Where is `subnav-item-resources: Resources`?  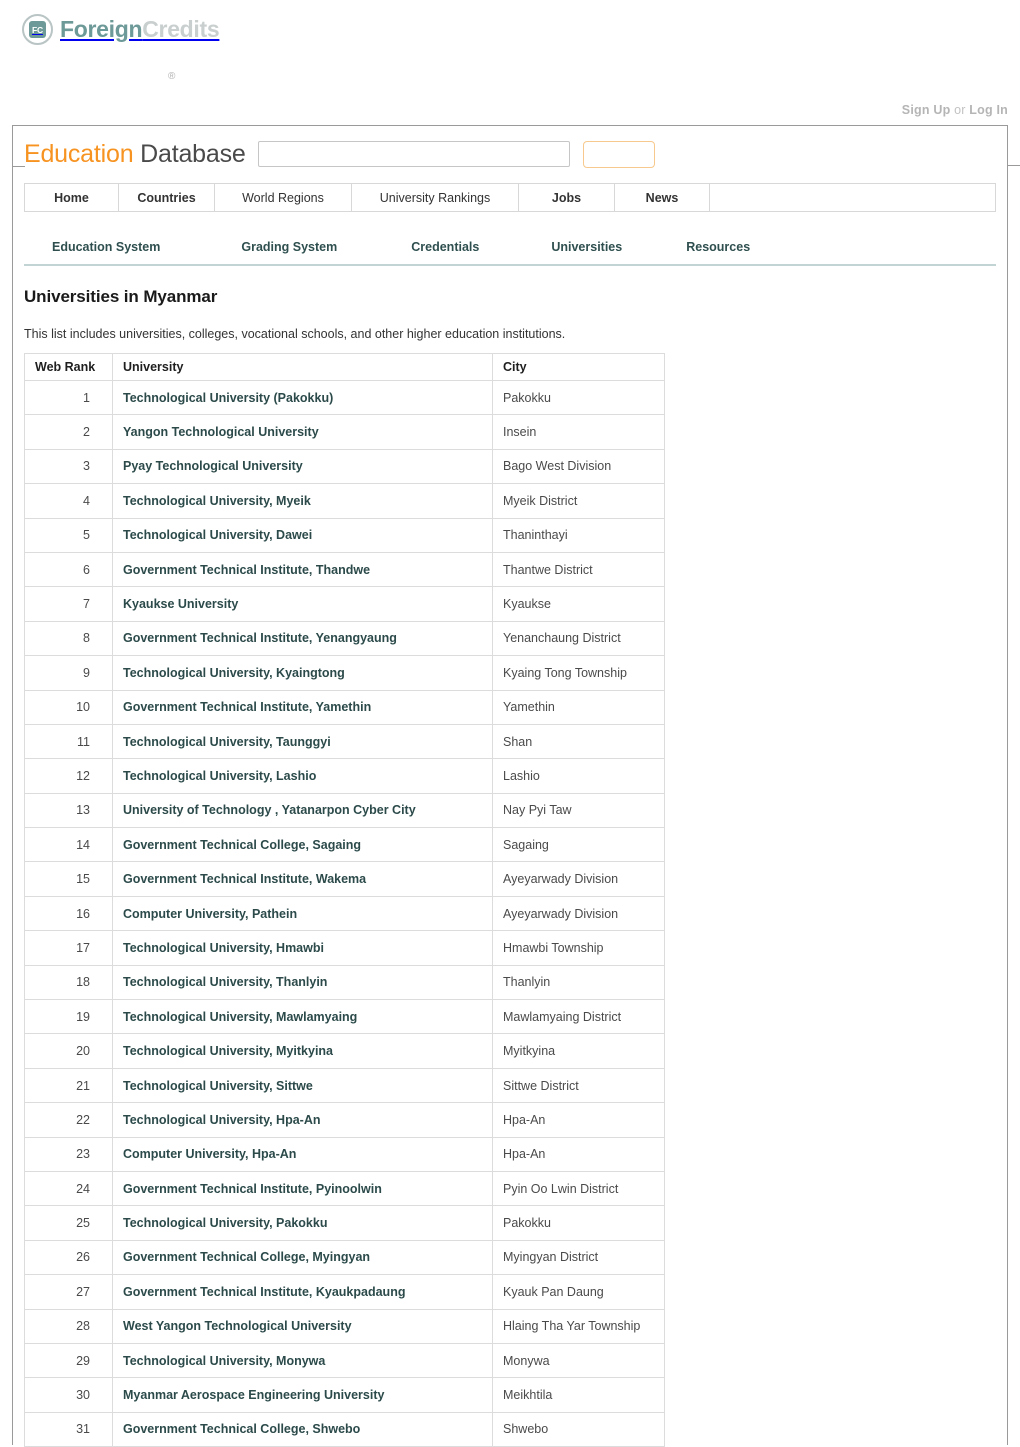
subnav-item-resources: Resources is located at coordinates (718, 247).